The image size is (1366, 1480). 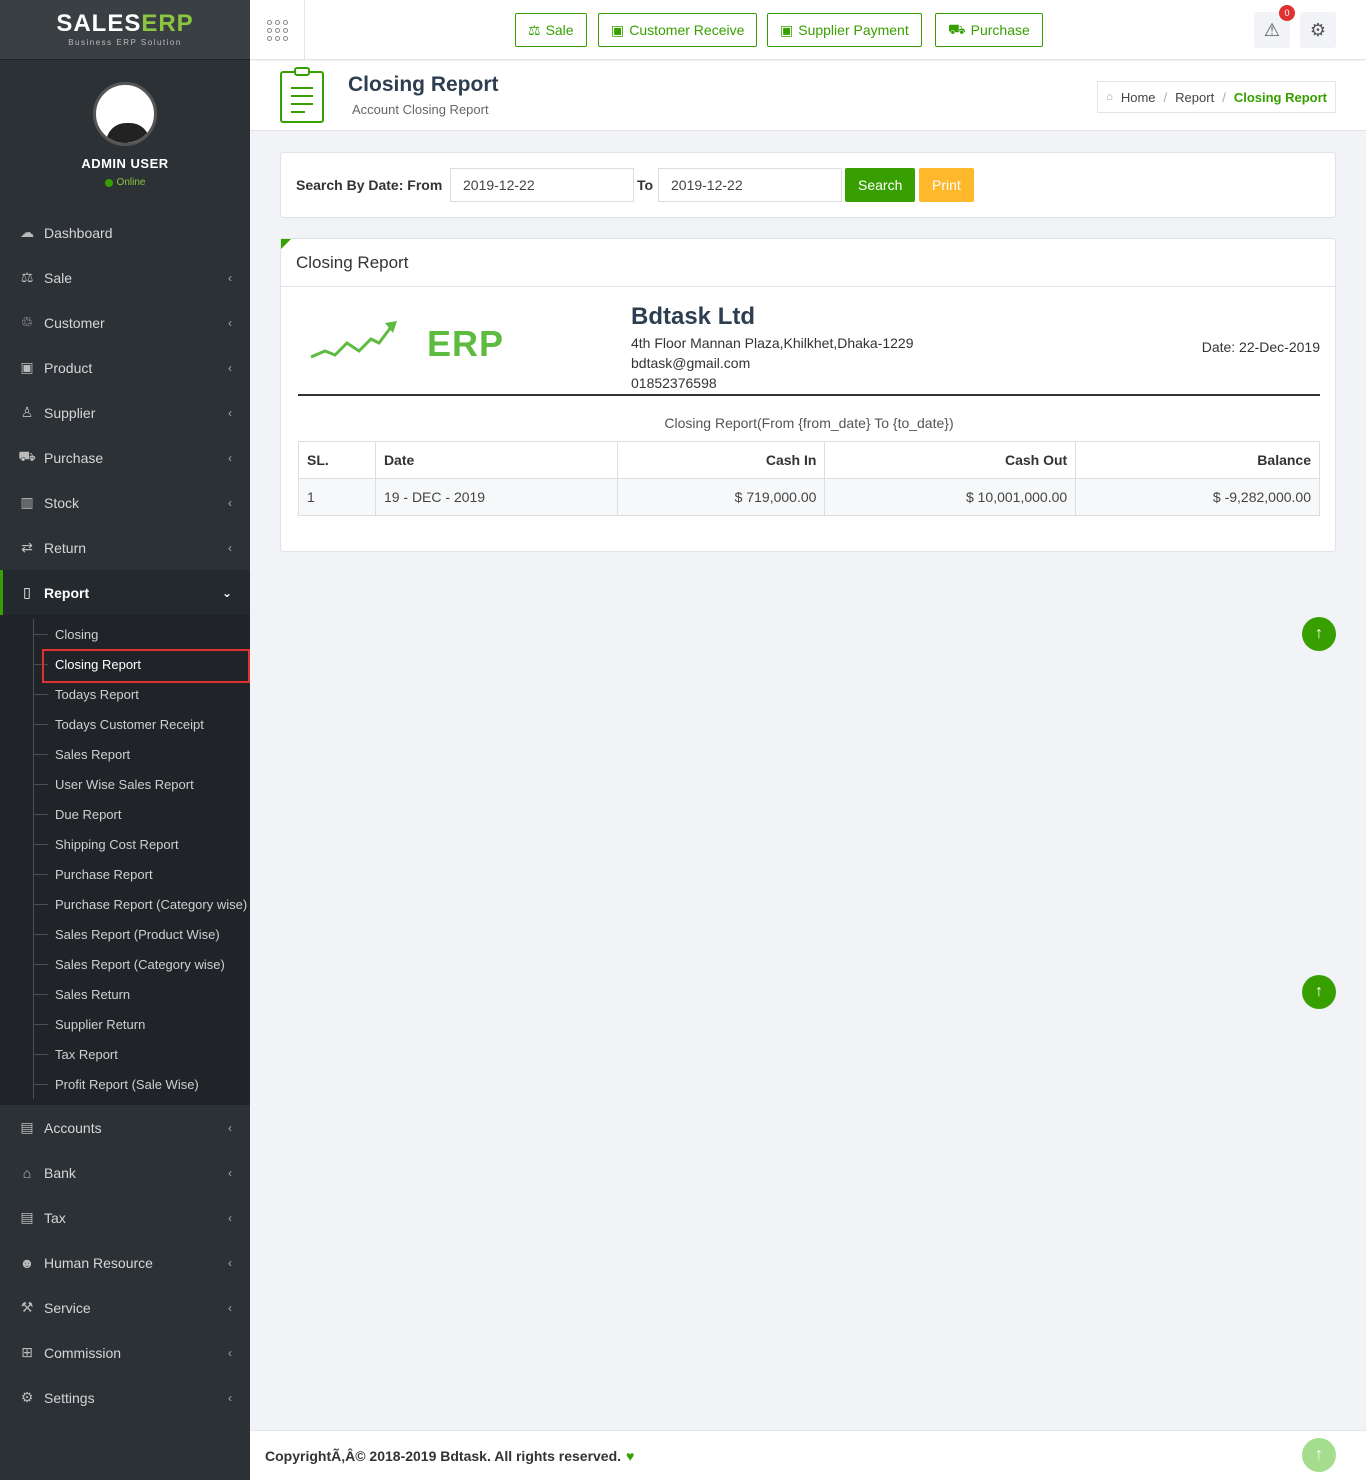 I want to click on user-panel: ADMIN USER Online, so click(x=125, y=135).